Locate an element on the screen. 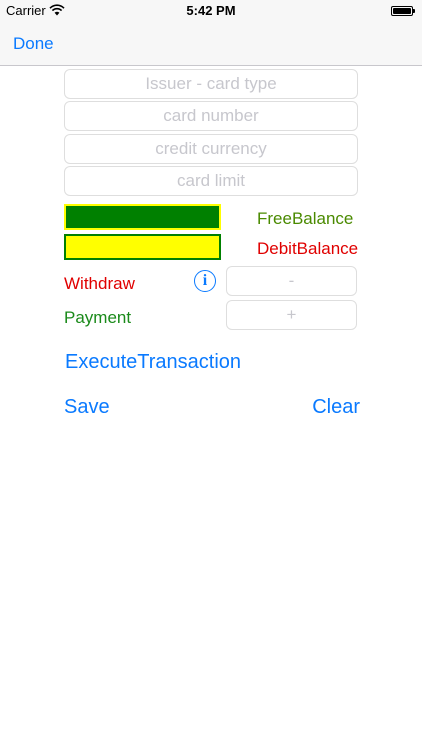  card-number-field: card number is located at coordinates (211, 116).